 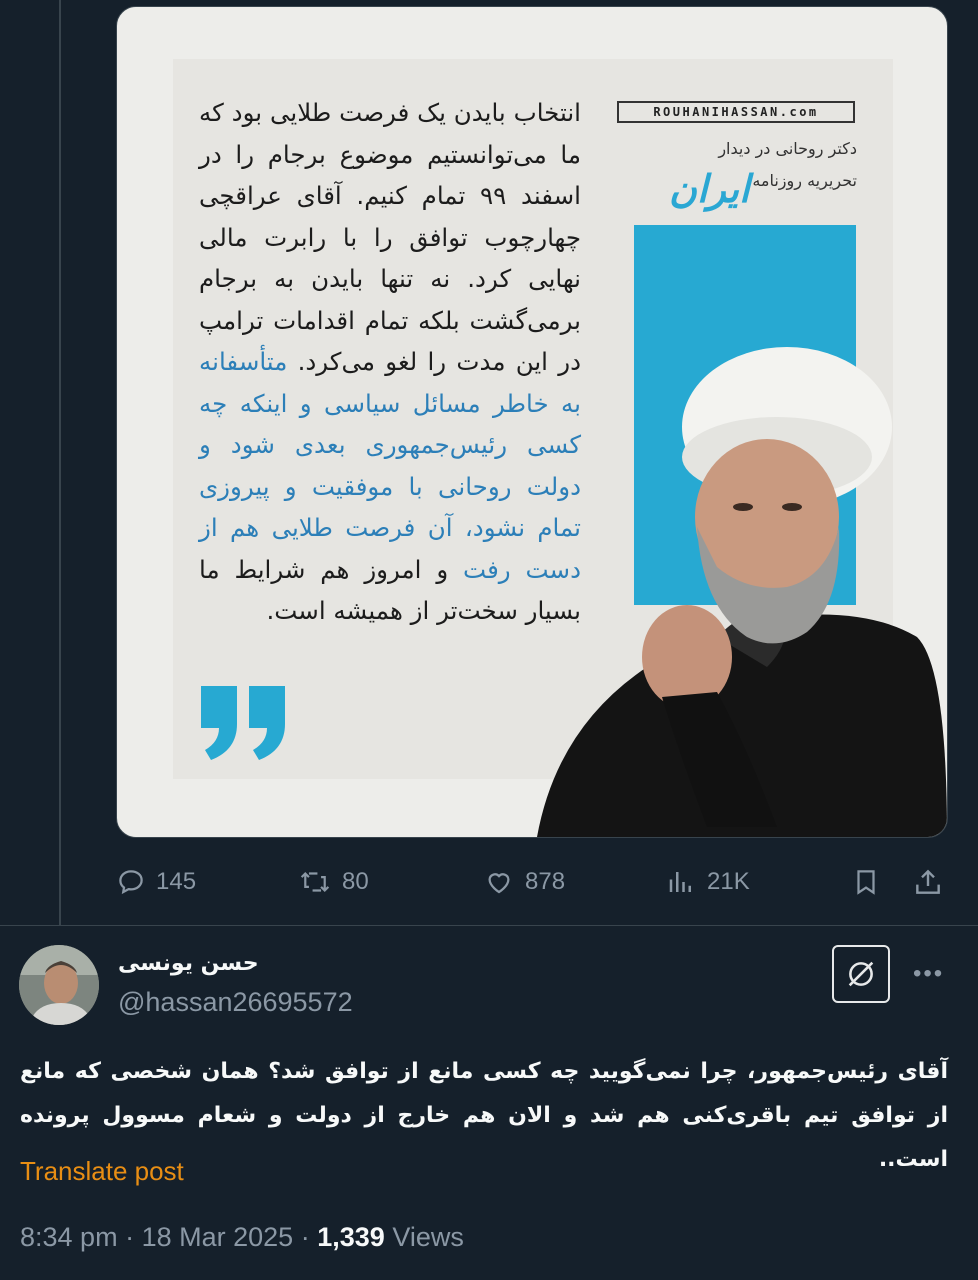 I want to click on views-button: 21K, so click(x=707, y=882).